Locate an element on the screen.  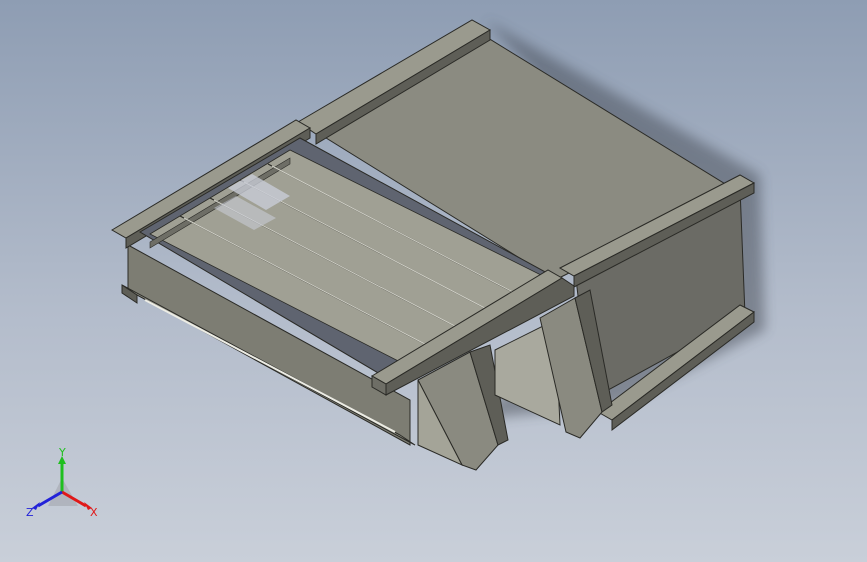
x-axis-label: X is located at coordinates (94, 512).